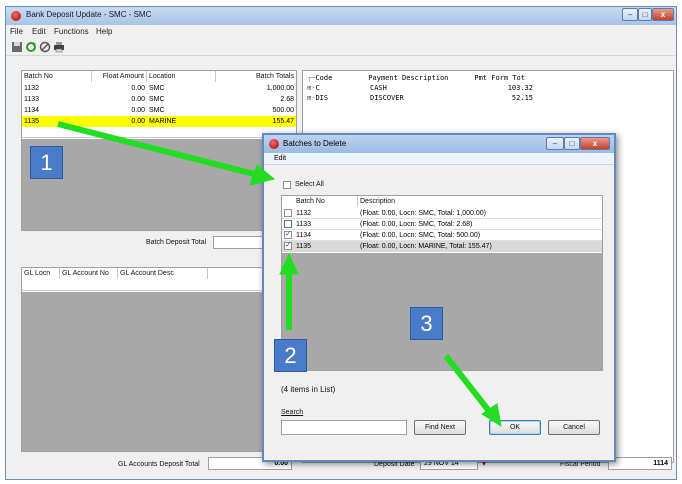 This screenshot has height=484, width=682. I want to click on batch-deposit-total-label: Batch Deposit Total, so click(176, 242).